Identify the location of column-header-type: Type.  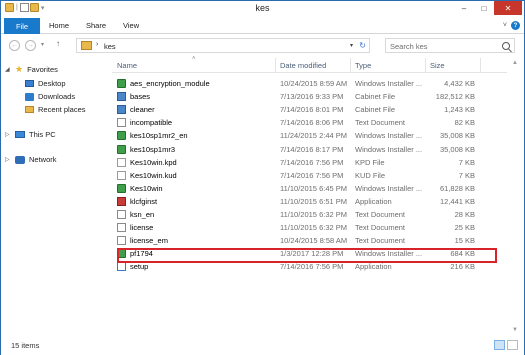
(363, 65).